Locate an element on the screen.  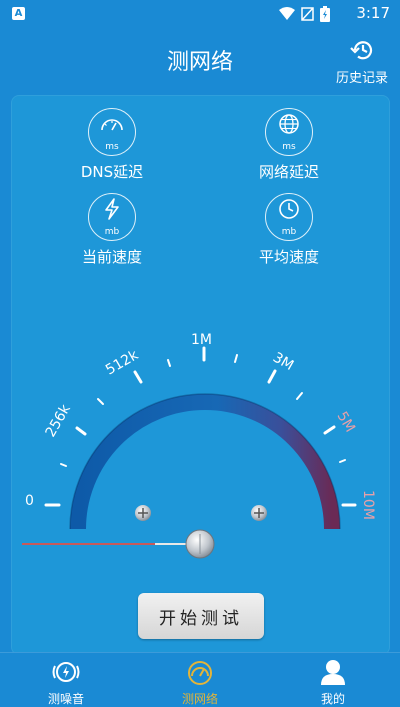
gauge-label-1m: 1M is located at coordinates (201, 340).